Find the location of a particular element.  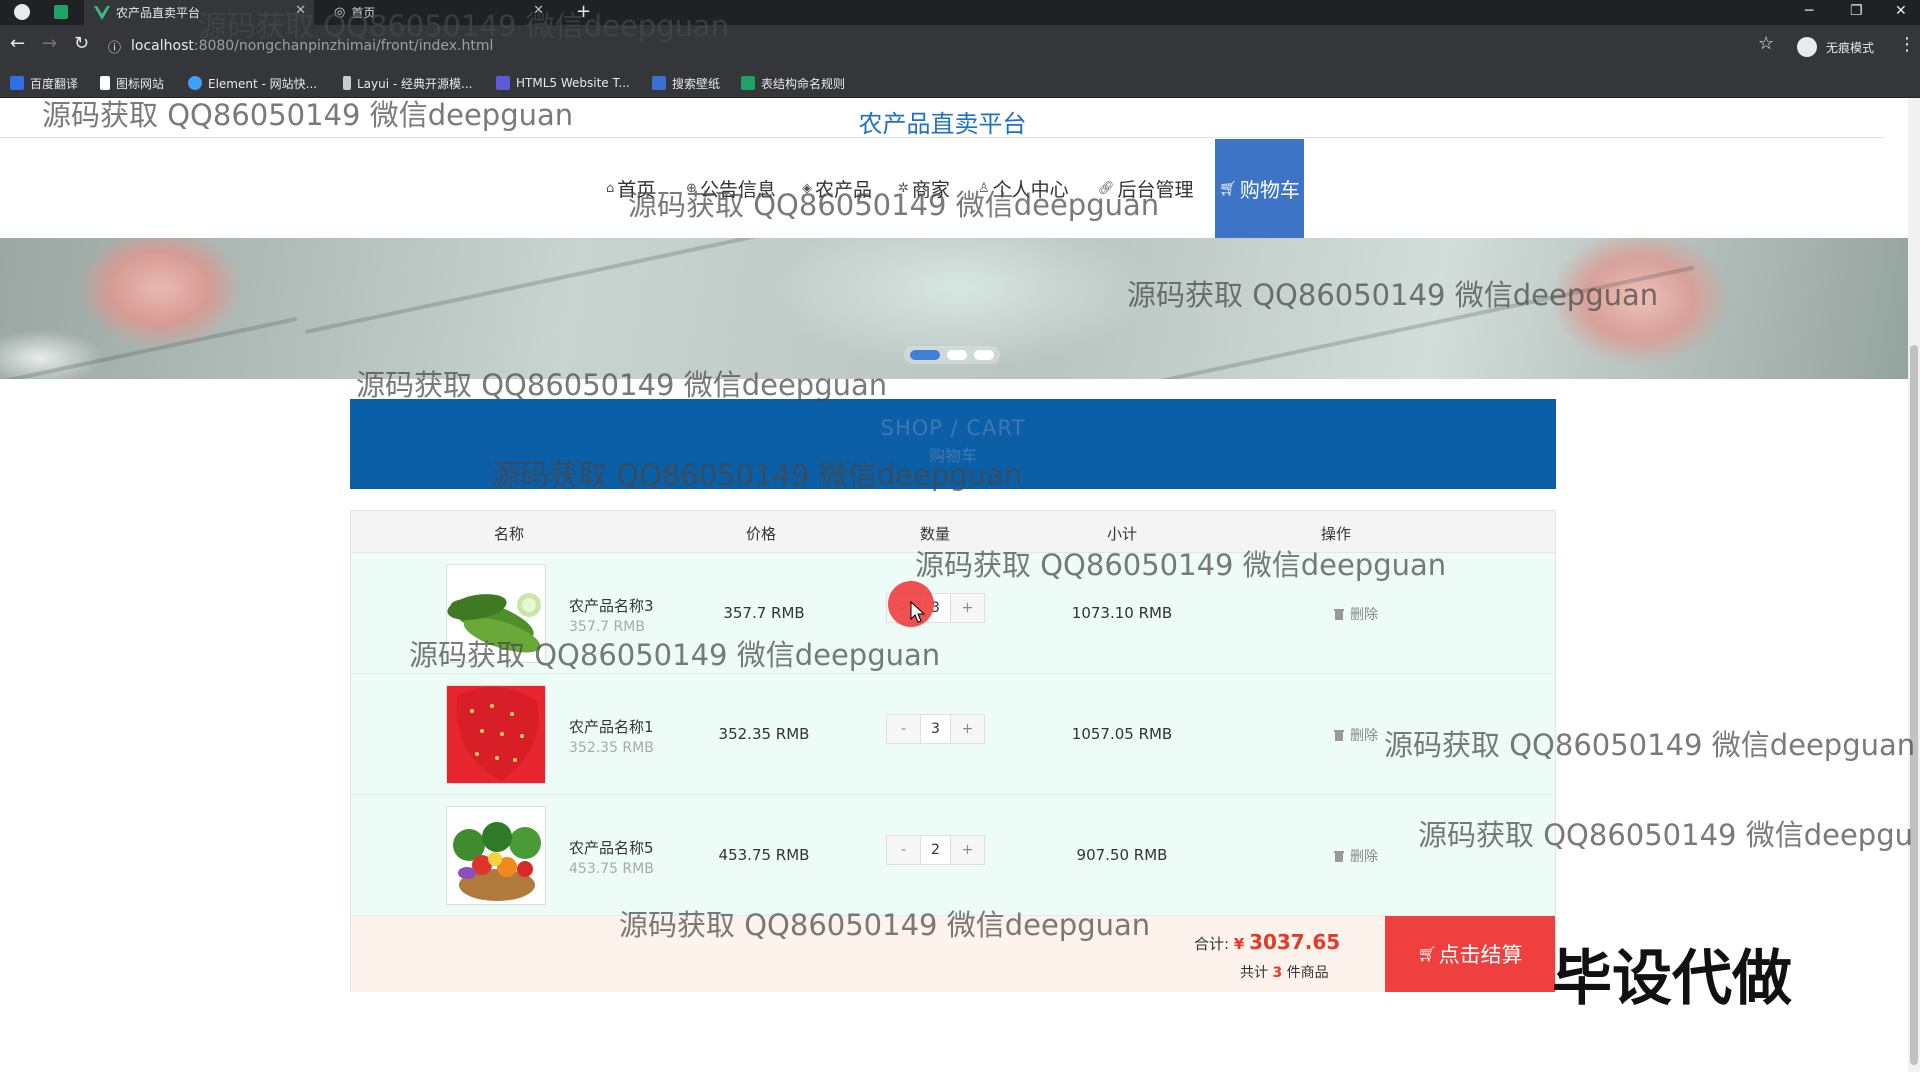

total-line: 合计: ¥ 3037.65 is located at coordinates (1267, 942).